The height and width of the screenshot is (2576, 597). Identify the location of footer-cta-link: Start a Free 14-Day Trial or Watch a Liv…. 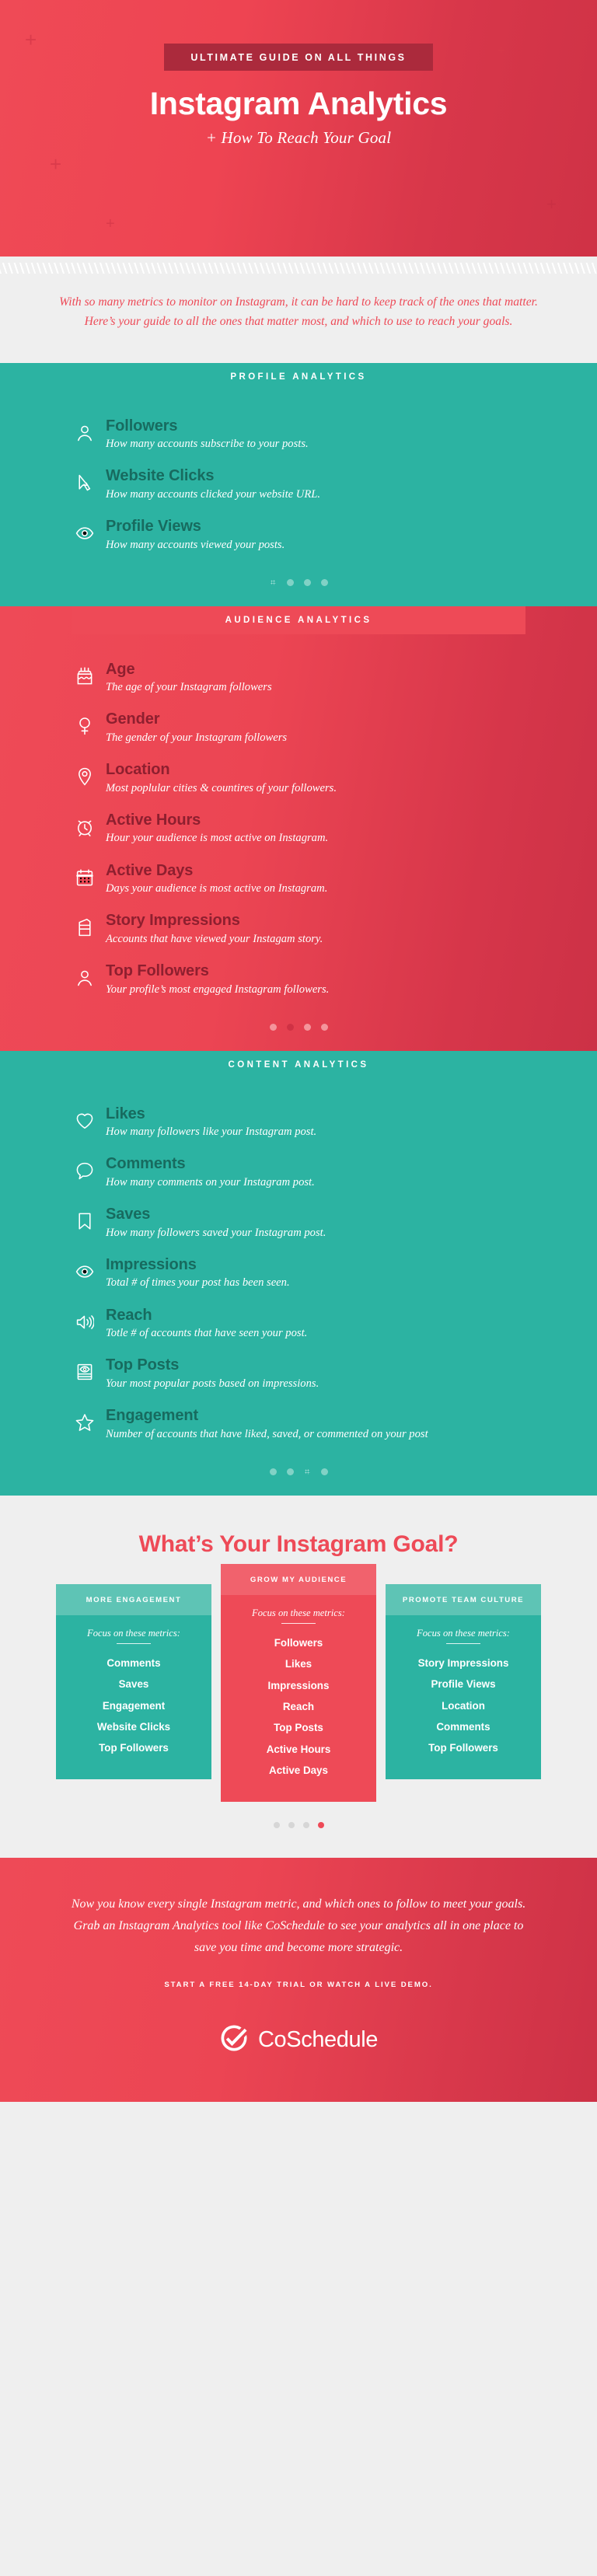
(298, 1985).